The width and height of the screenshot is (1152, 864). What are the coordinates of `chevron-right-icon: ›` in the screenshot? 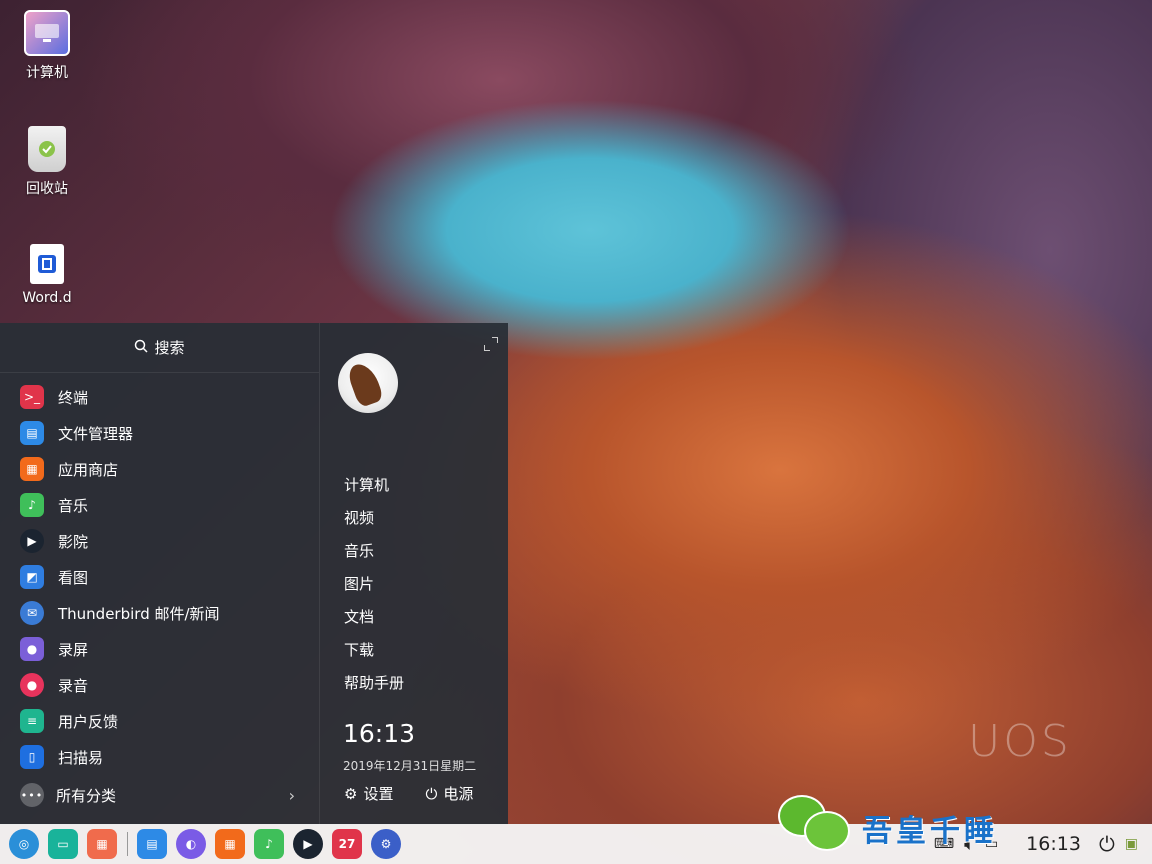 It's located at (291, 795).